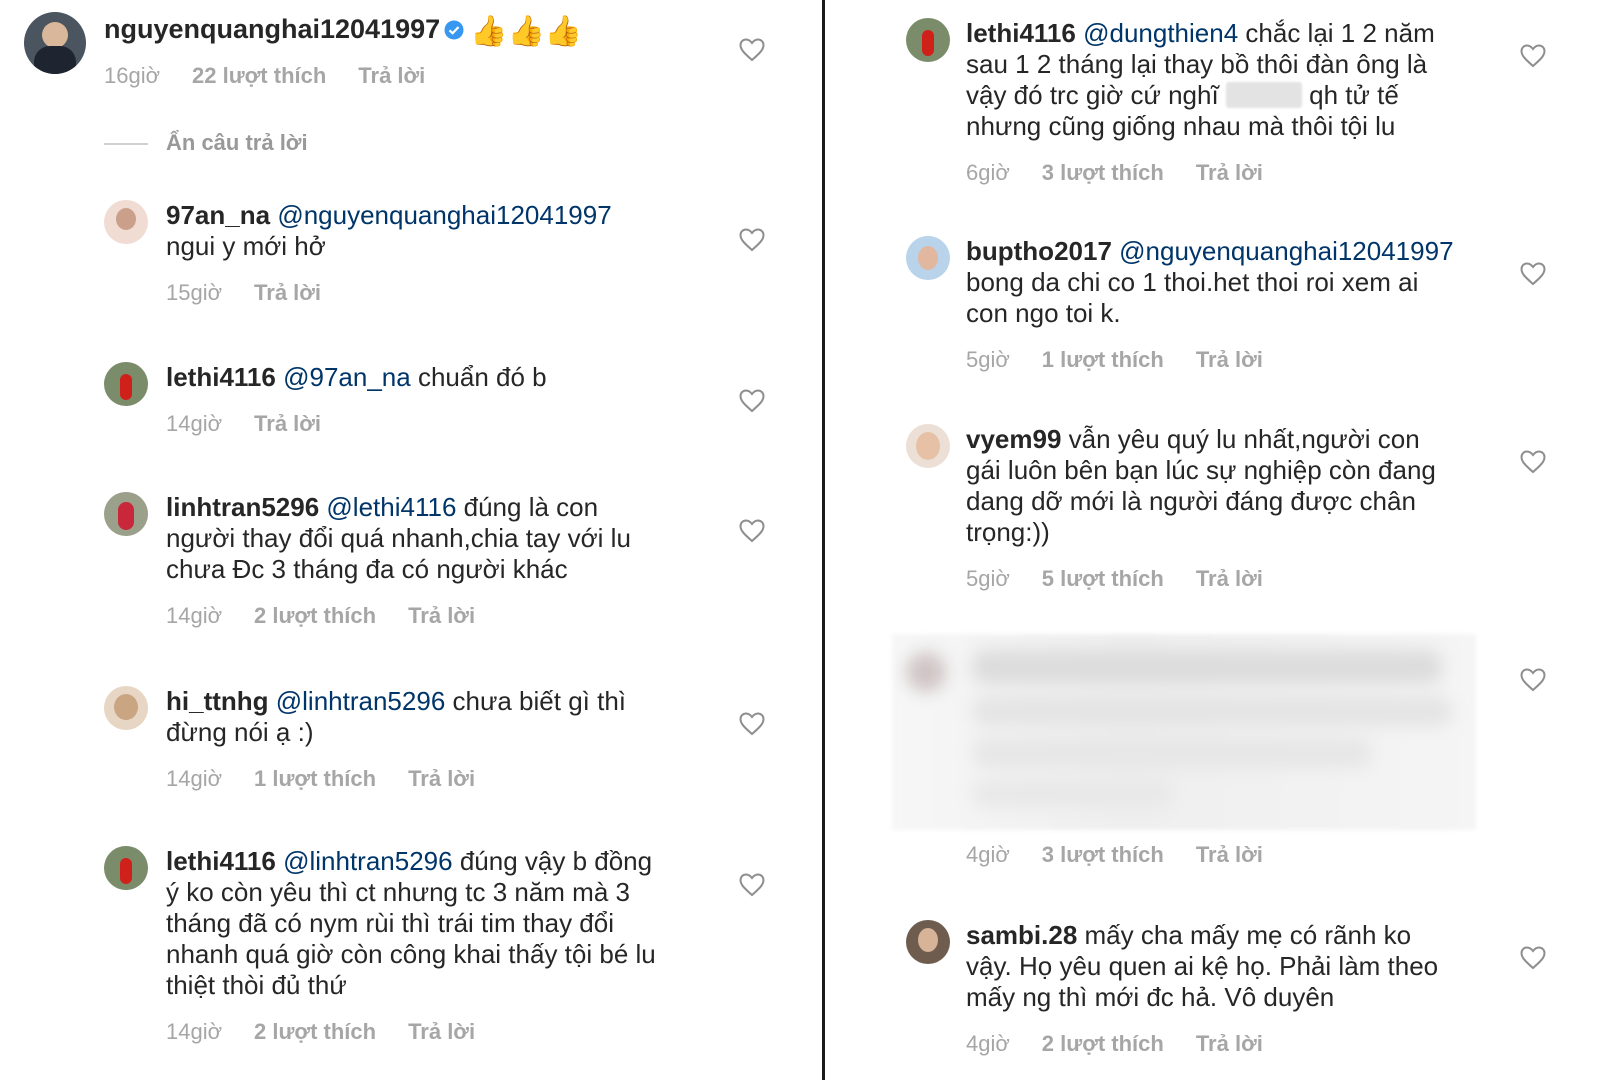  Describe the element at coordinates (1160, 33) in the screenshot. I see `mention-link: @dungthien4` at that location.